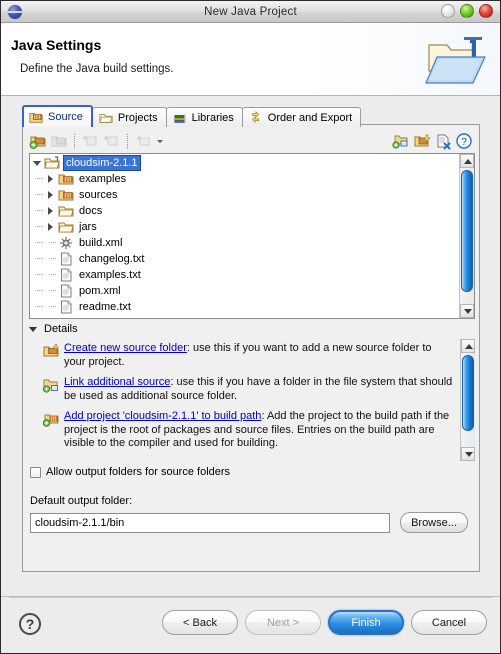  I want to click on link-source-icon, so click(59, 141).